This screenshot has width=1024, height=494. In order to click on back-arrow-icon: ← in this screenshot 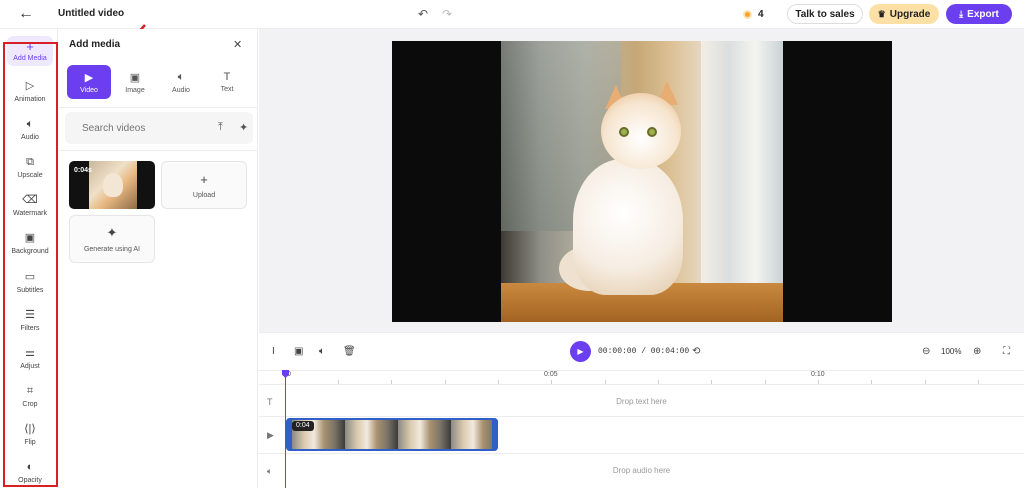, I will do `click(26, 14)`.